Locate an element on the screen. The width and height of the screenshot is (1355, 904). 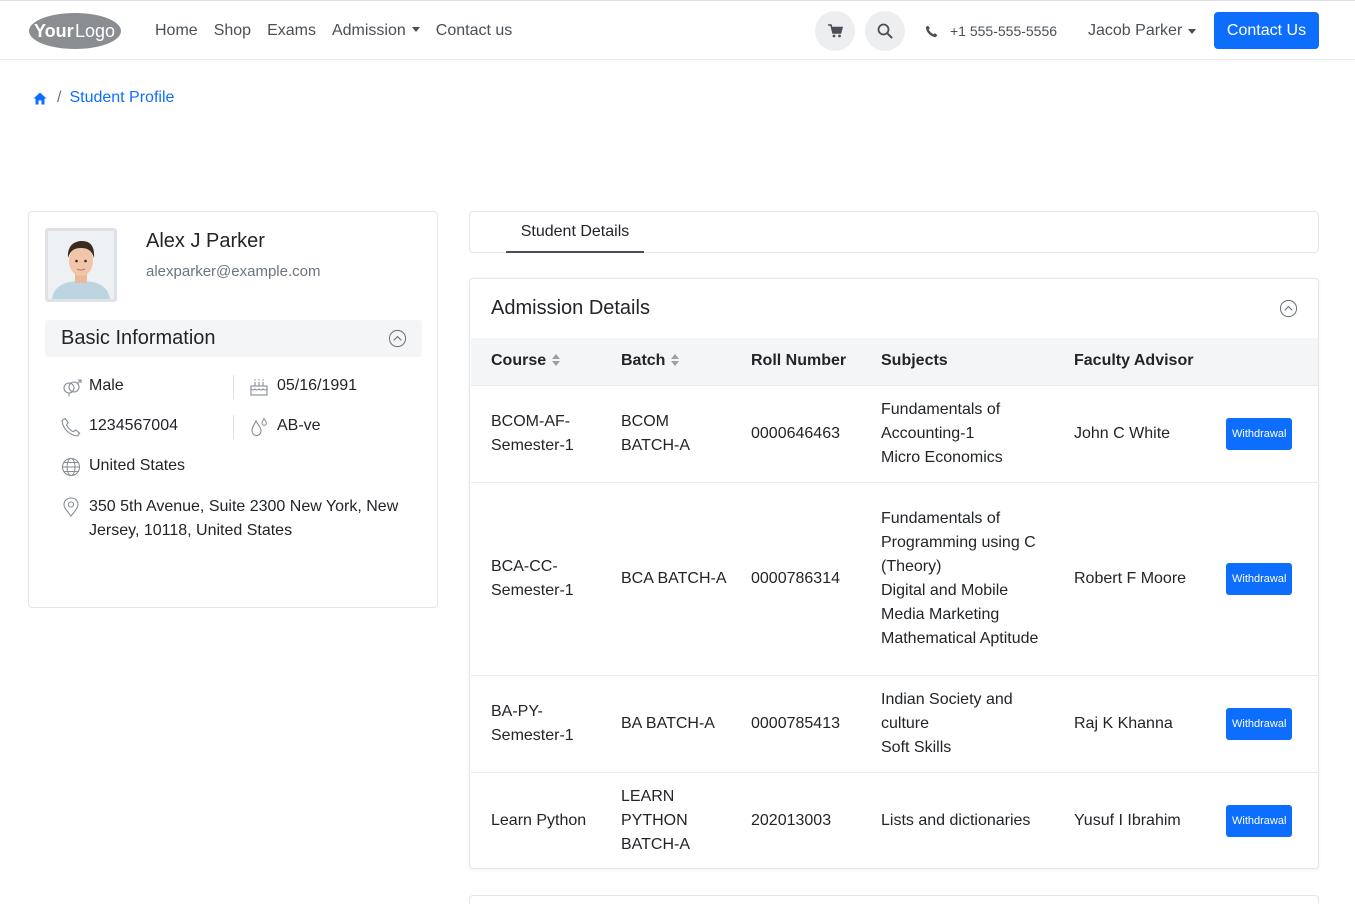
cell-roll-number: 0000786314 is located at coordinates (796, 578).